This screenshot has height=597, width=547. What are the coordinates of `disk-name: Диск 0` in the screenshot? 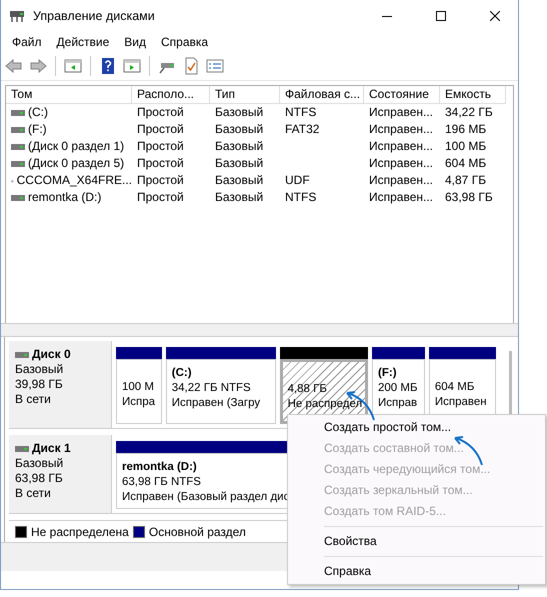 It's located at (63, 354).